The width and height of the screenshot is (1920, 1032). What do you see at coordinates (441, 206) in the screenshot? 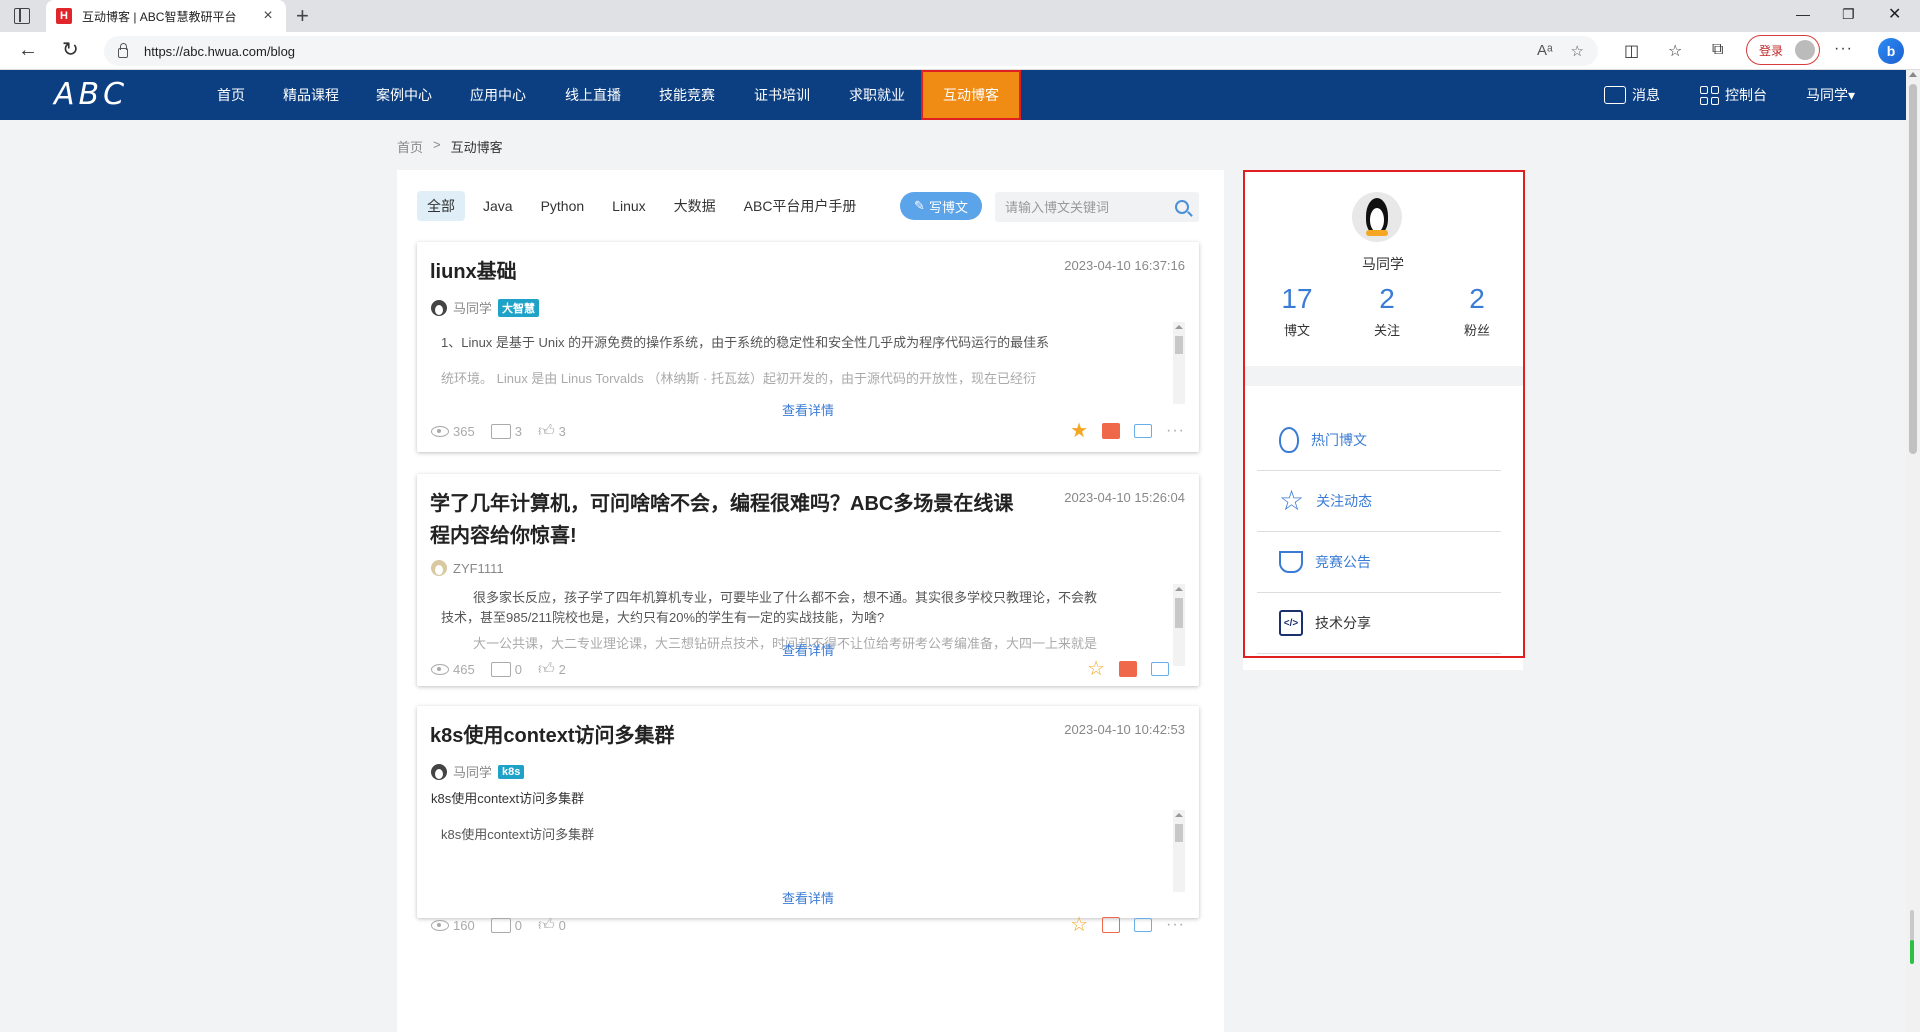
I see `filter-all: 全部` at bounding box center [441, 206].